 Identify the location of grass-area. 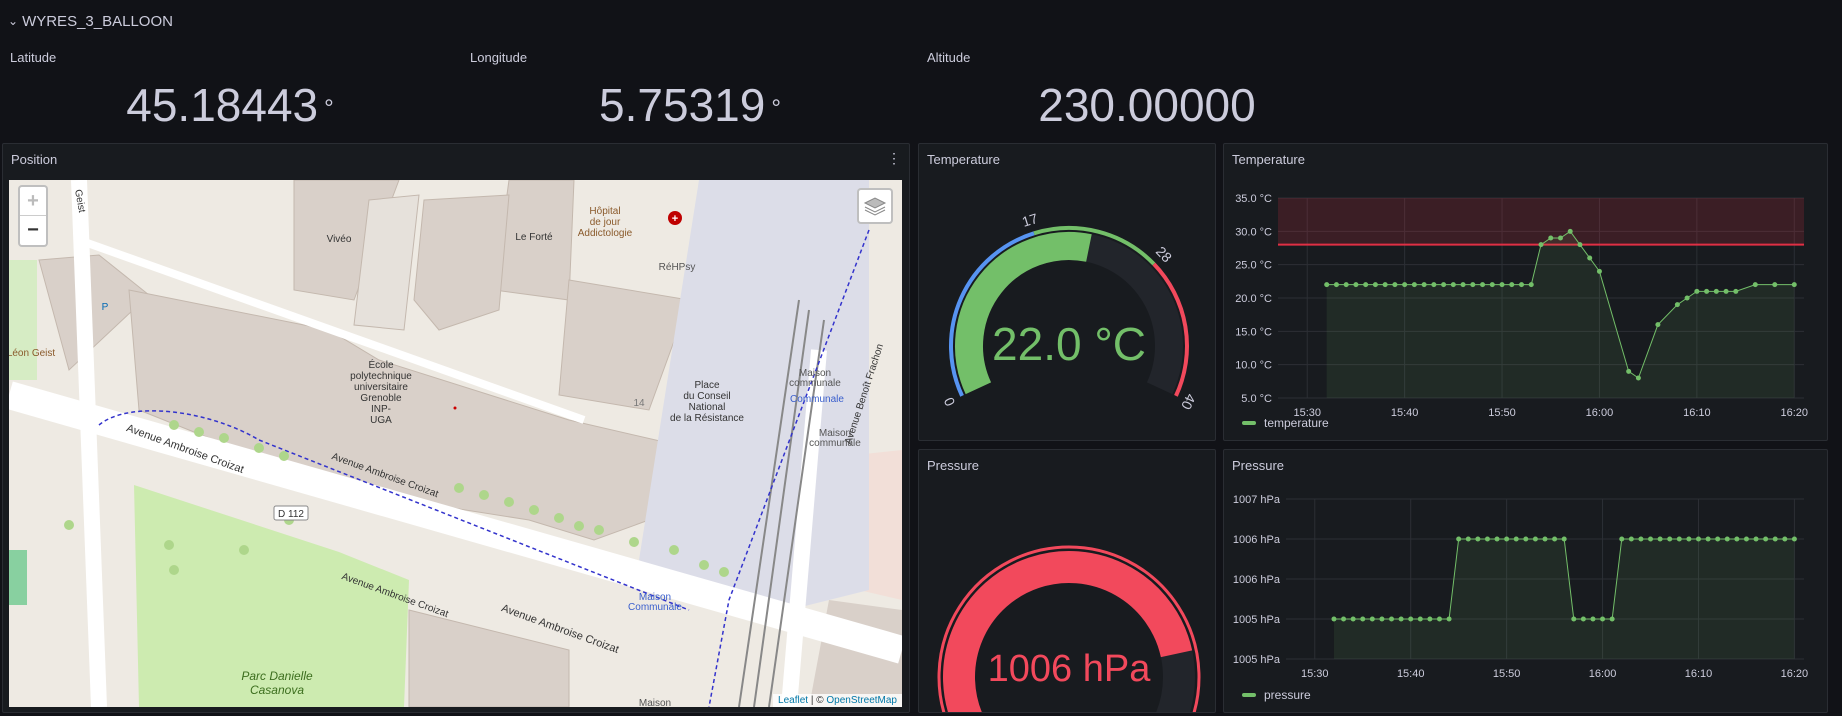
(23, 320).